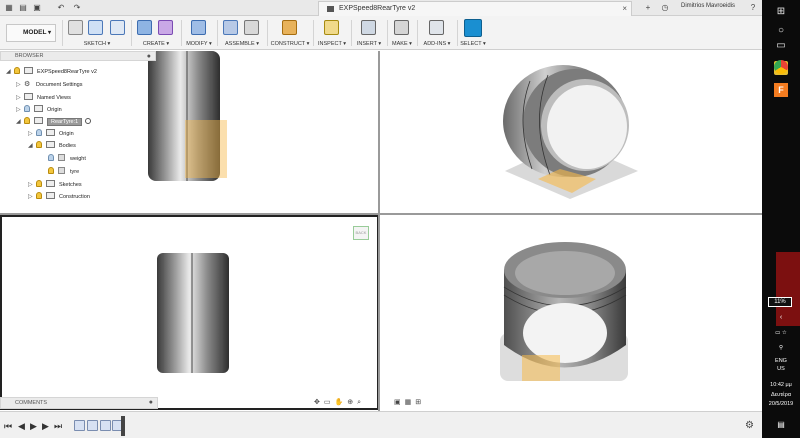  What do you see at coordinates (624, 9) in the screenshot?
I see `close-tab-button: ×` at bounding box center [624, 9].